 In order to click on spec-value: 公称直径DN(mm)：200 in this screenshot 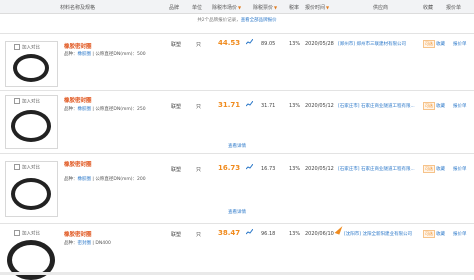, I will do `click(120, 179)`.